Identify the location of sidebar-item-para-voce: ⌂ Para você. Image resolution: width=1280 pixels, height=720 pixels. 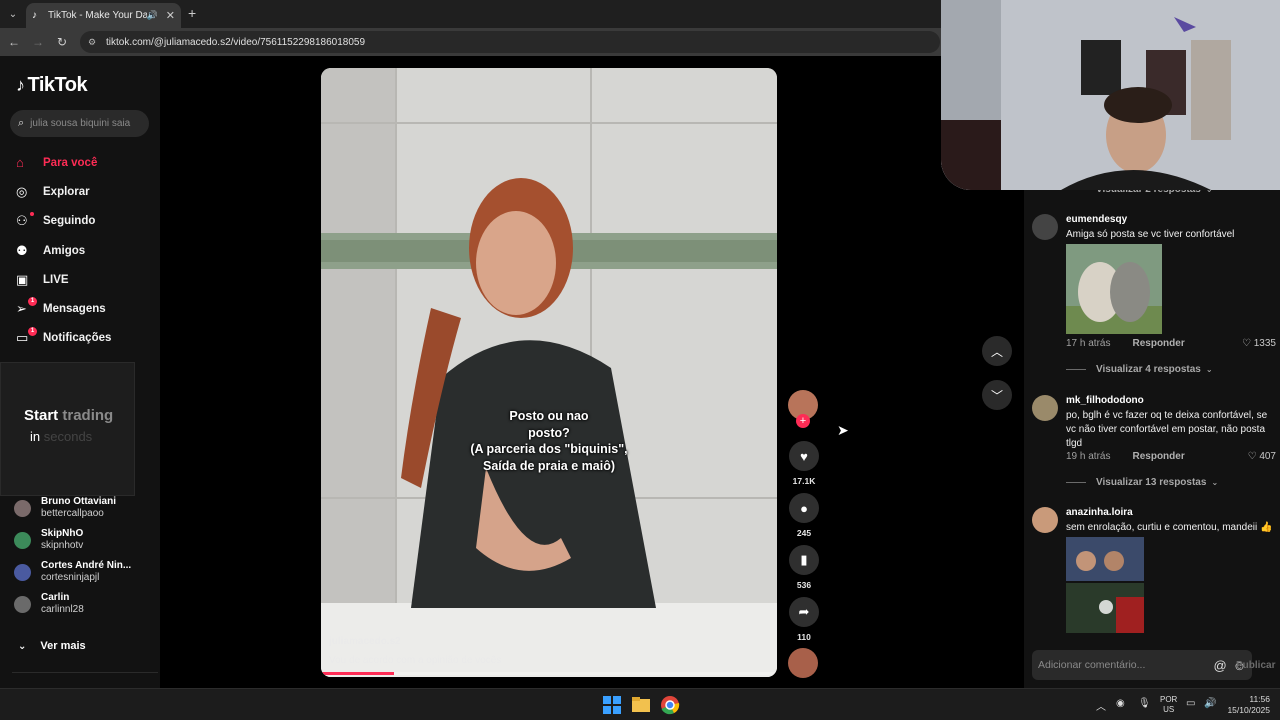
(63, 162).